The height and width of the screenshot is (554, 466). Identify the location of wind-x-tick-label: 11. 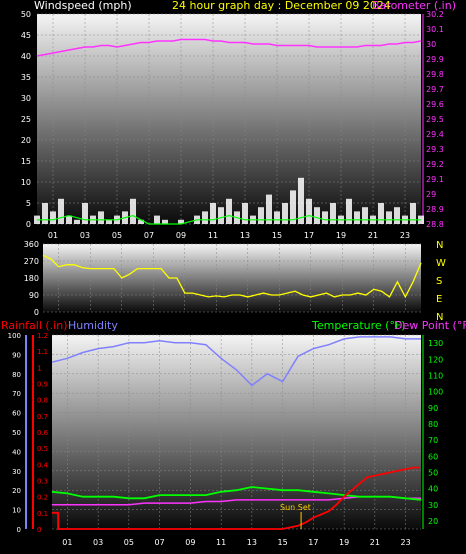
(213, 235).